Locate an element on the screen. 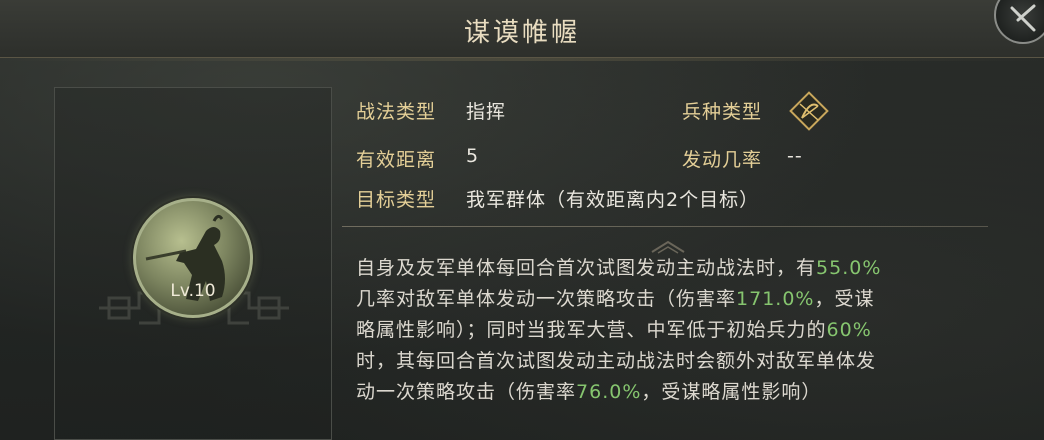  divider-chevron-icon is located at coordinates (668, 247).